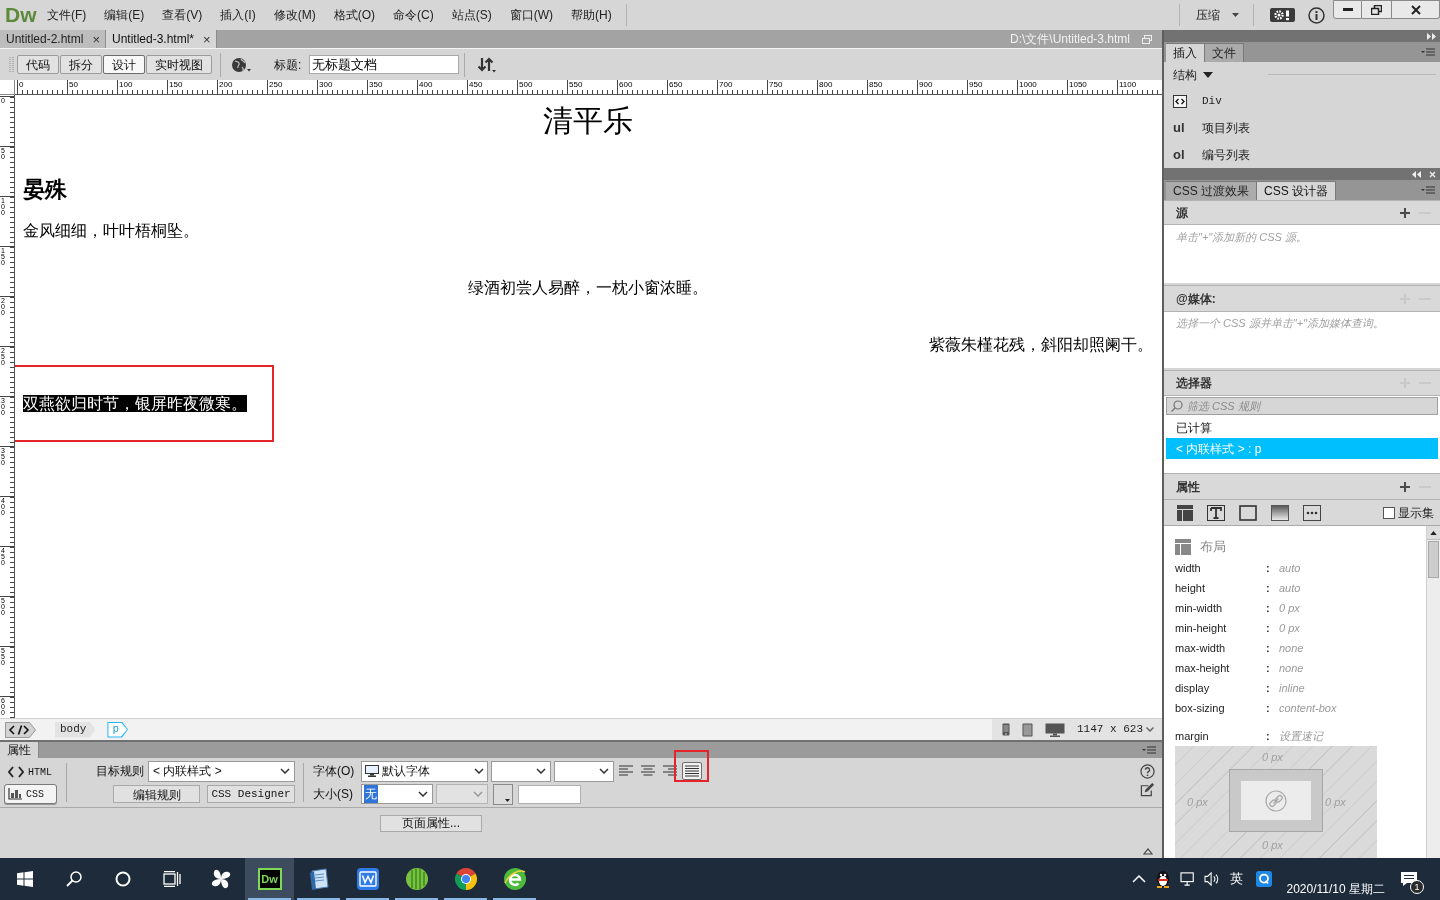  I want to click on tablet-icon, so click(1027, 729).